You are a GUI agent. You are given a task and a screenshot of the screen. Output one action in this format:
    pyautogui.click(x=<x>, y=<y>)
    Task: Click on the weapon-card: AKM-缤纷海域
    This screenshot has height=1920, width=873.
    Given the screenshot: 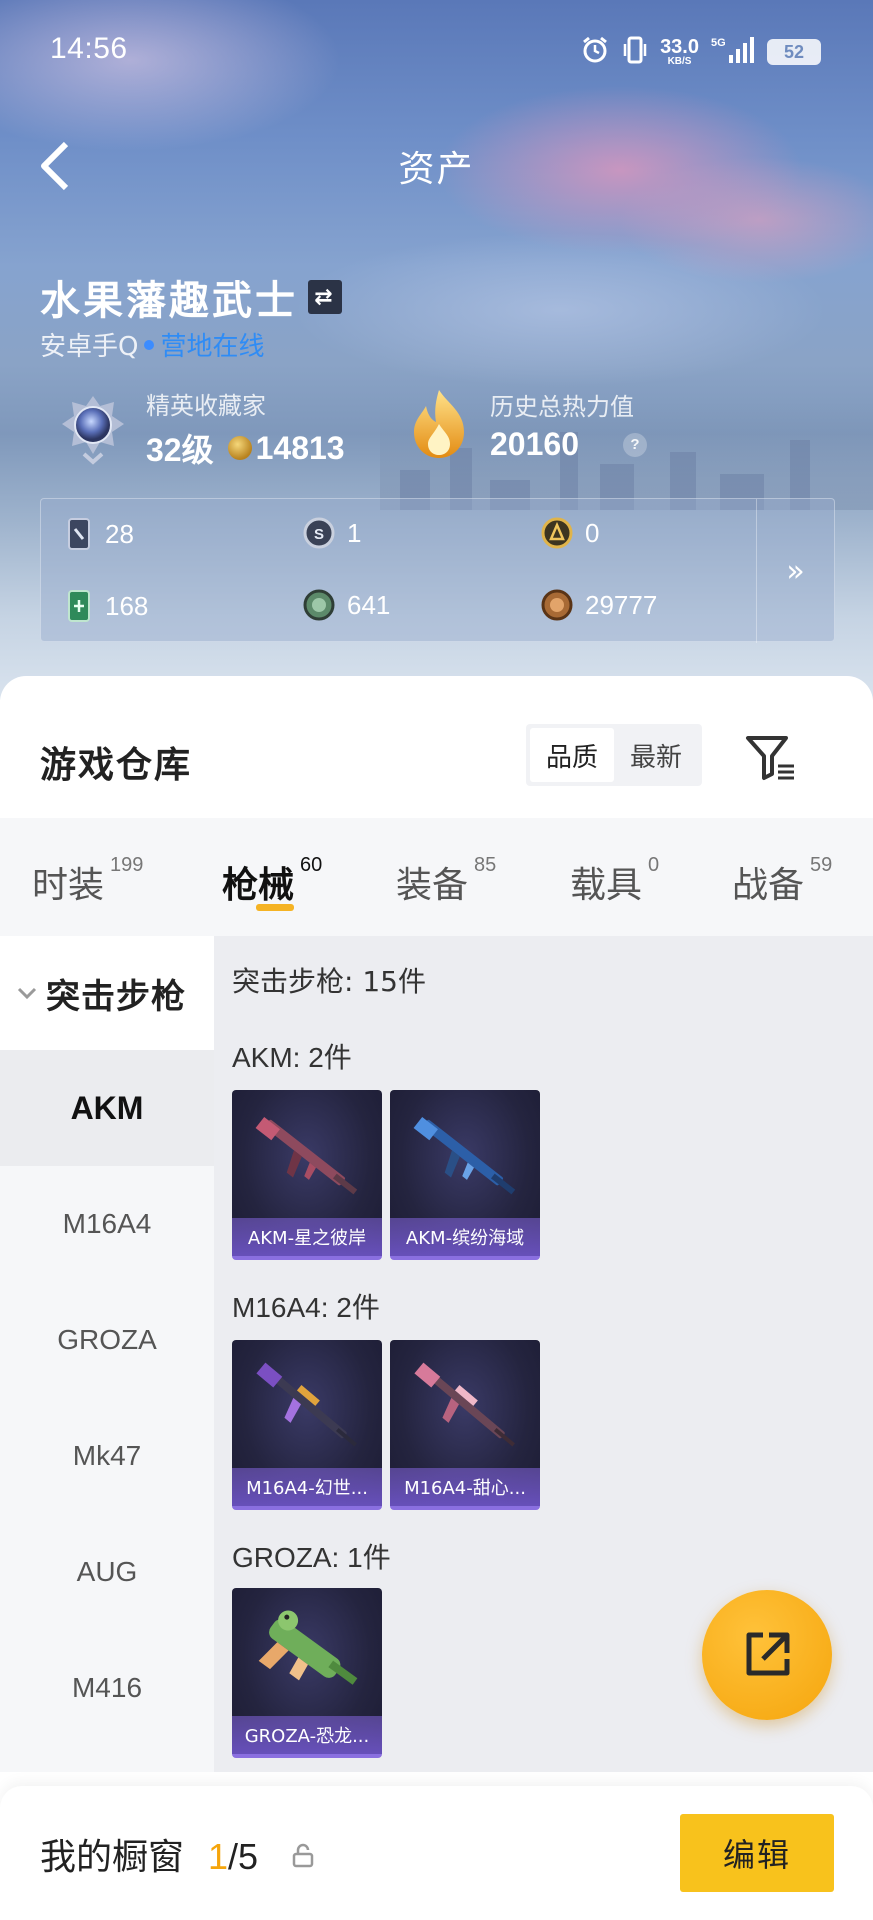 What is the action you would take?
    pyautogui.click(x=465, y=1175)
    